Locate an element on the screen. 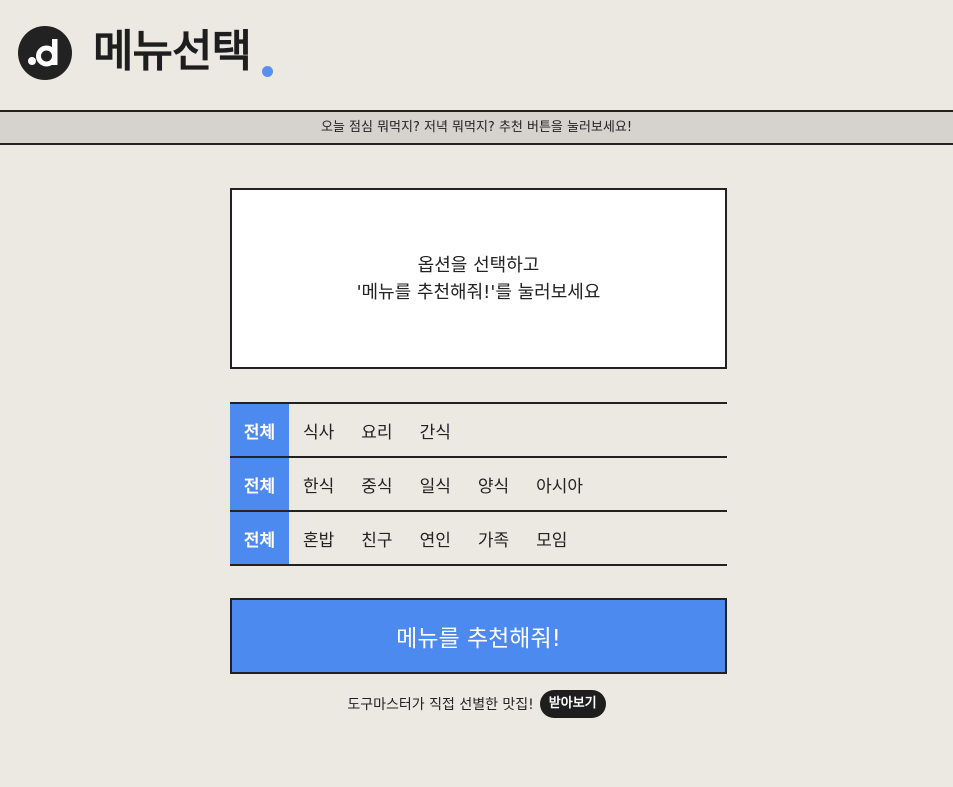  filter-option: 일식 is located at coordinates (435, 484).